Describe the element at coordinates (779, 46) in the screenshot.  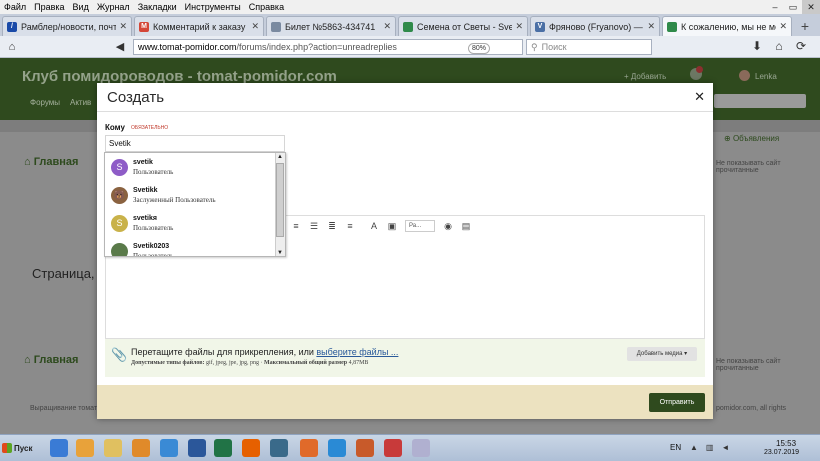
I see `home-page-icon: ⌂` at that location.